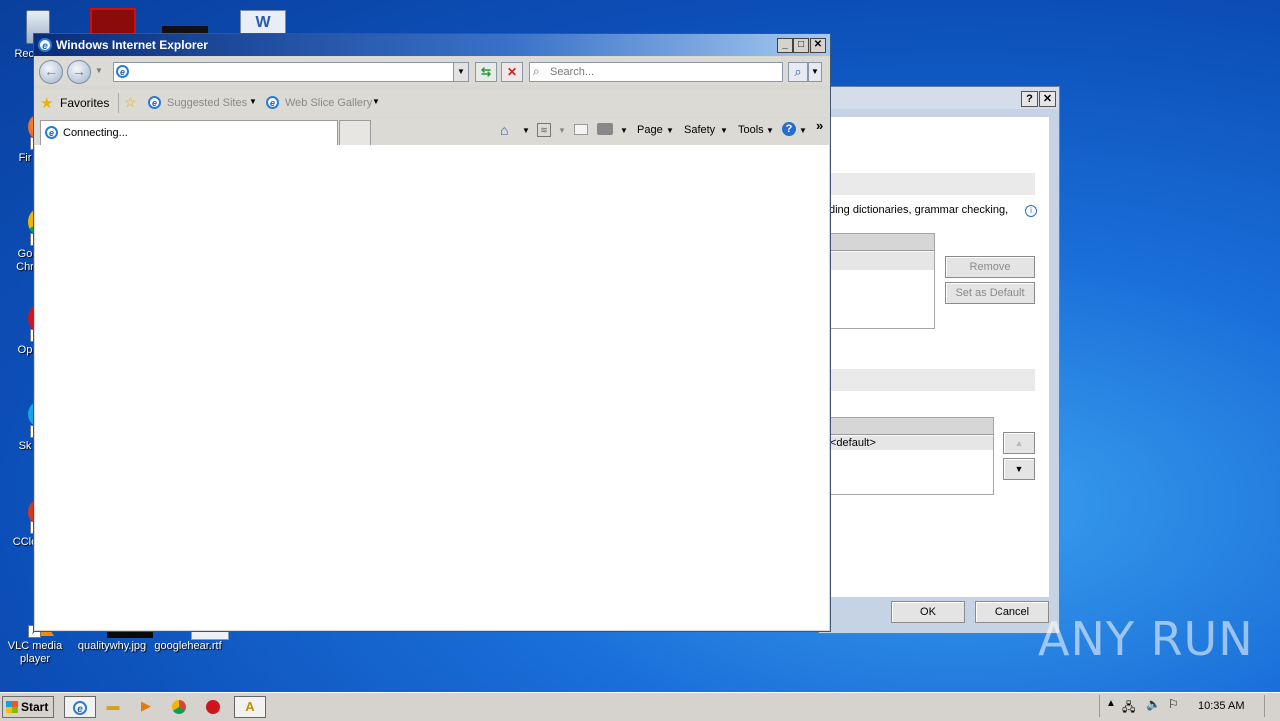 This screenshot has width=1280, height=721. What do you see at coordinates (818, 45) in the screenshot?
I see `close-button: ✕` at bounding box center [818, 45].